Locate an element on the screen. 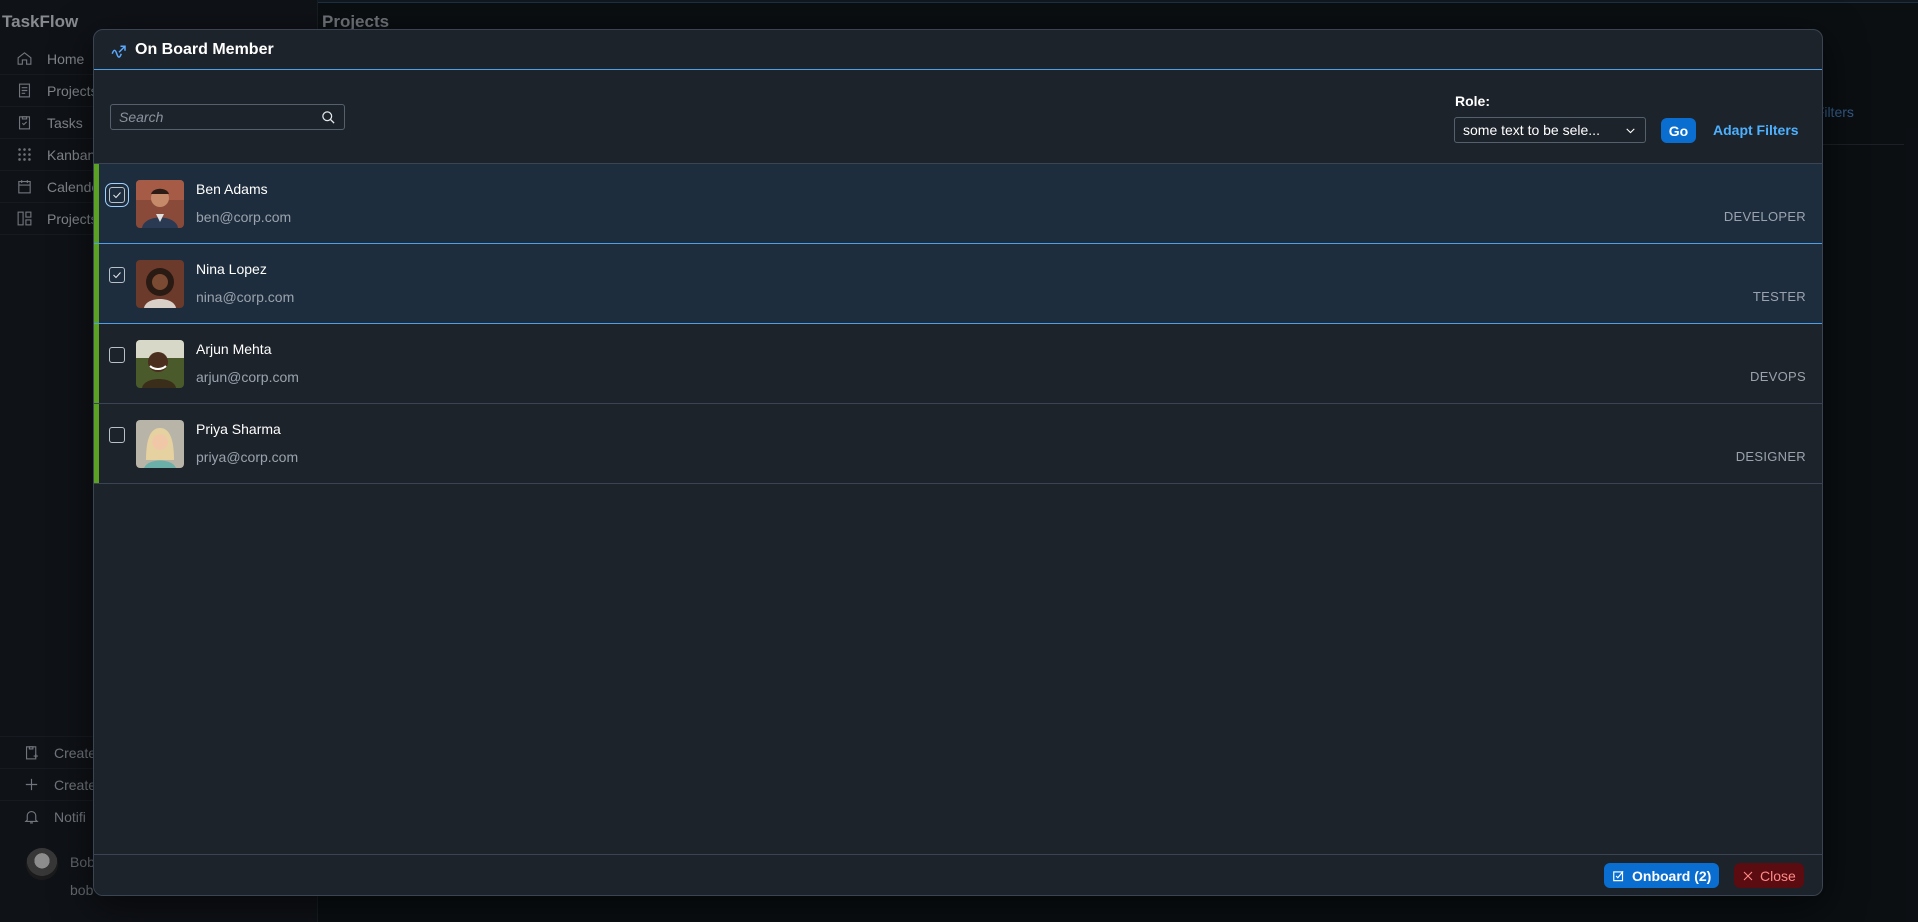 The image size is (1918, 922). go-button: Go is located at coordinates (1678, 130).